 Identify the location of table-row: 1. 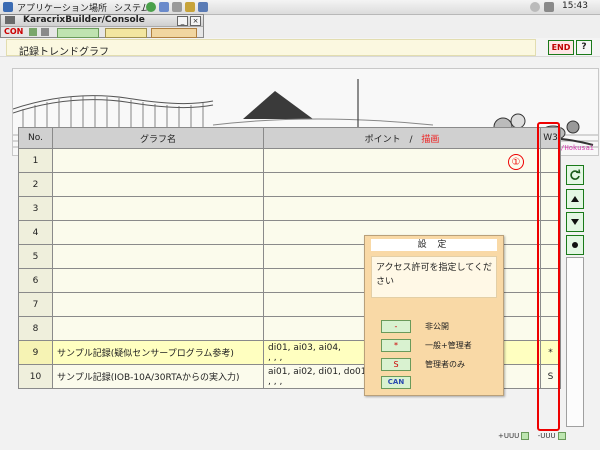
(289, 160).